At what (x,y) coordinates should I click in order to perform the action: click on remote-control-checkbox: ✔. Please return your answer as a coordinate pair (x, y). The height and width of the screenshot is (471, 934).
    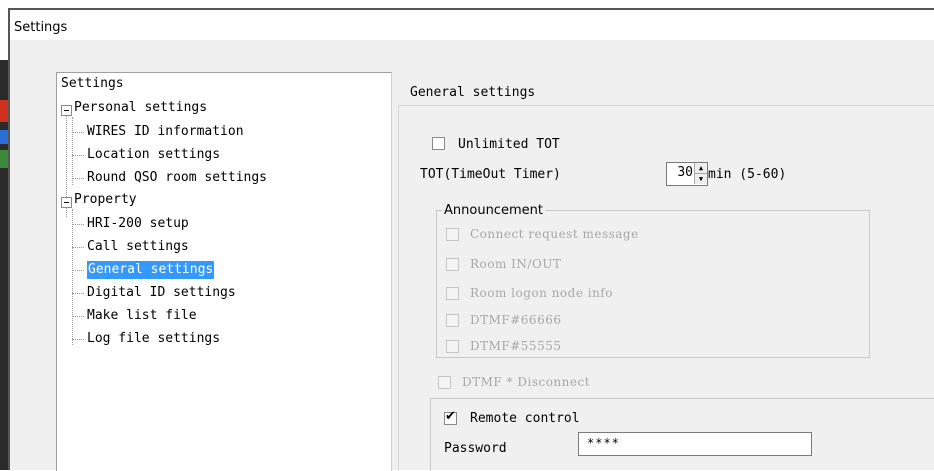
    Looking at the image, I should click on (450, 417).